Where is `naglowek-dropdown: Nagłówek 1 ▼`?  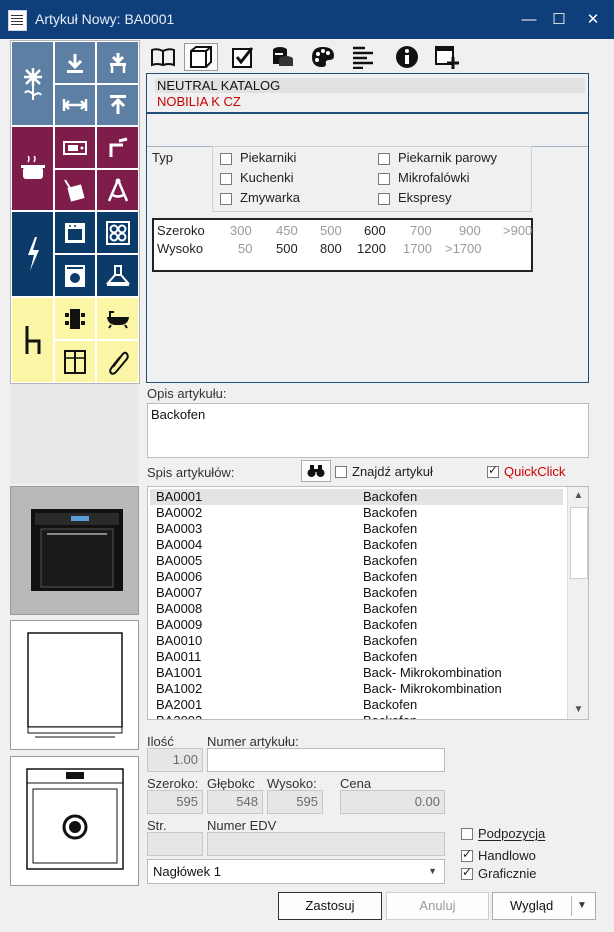
naglowek-dropdown: Nagłówek 1 ▼ is located at coordinates (296, 871).